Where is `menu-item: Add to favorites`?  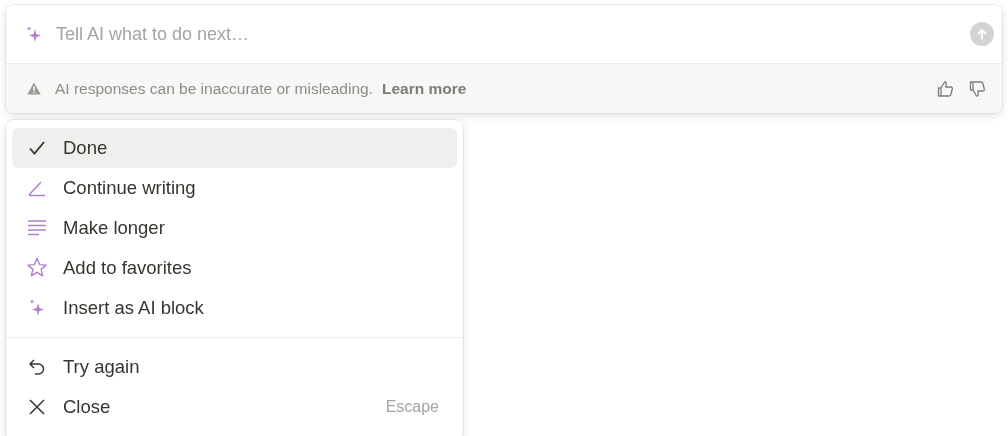
menu-item: Add to favorites is located at coordinates (234, 268).